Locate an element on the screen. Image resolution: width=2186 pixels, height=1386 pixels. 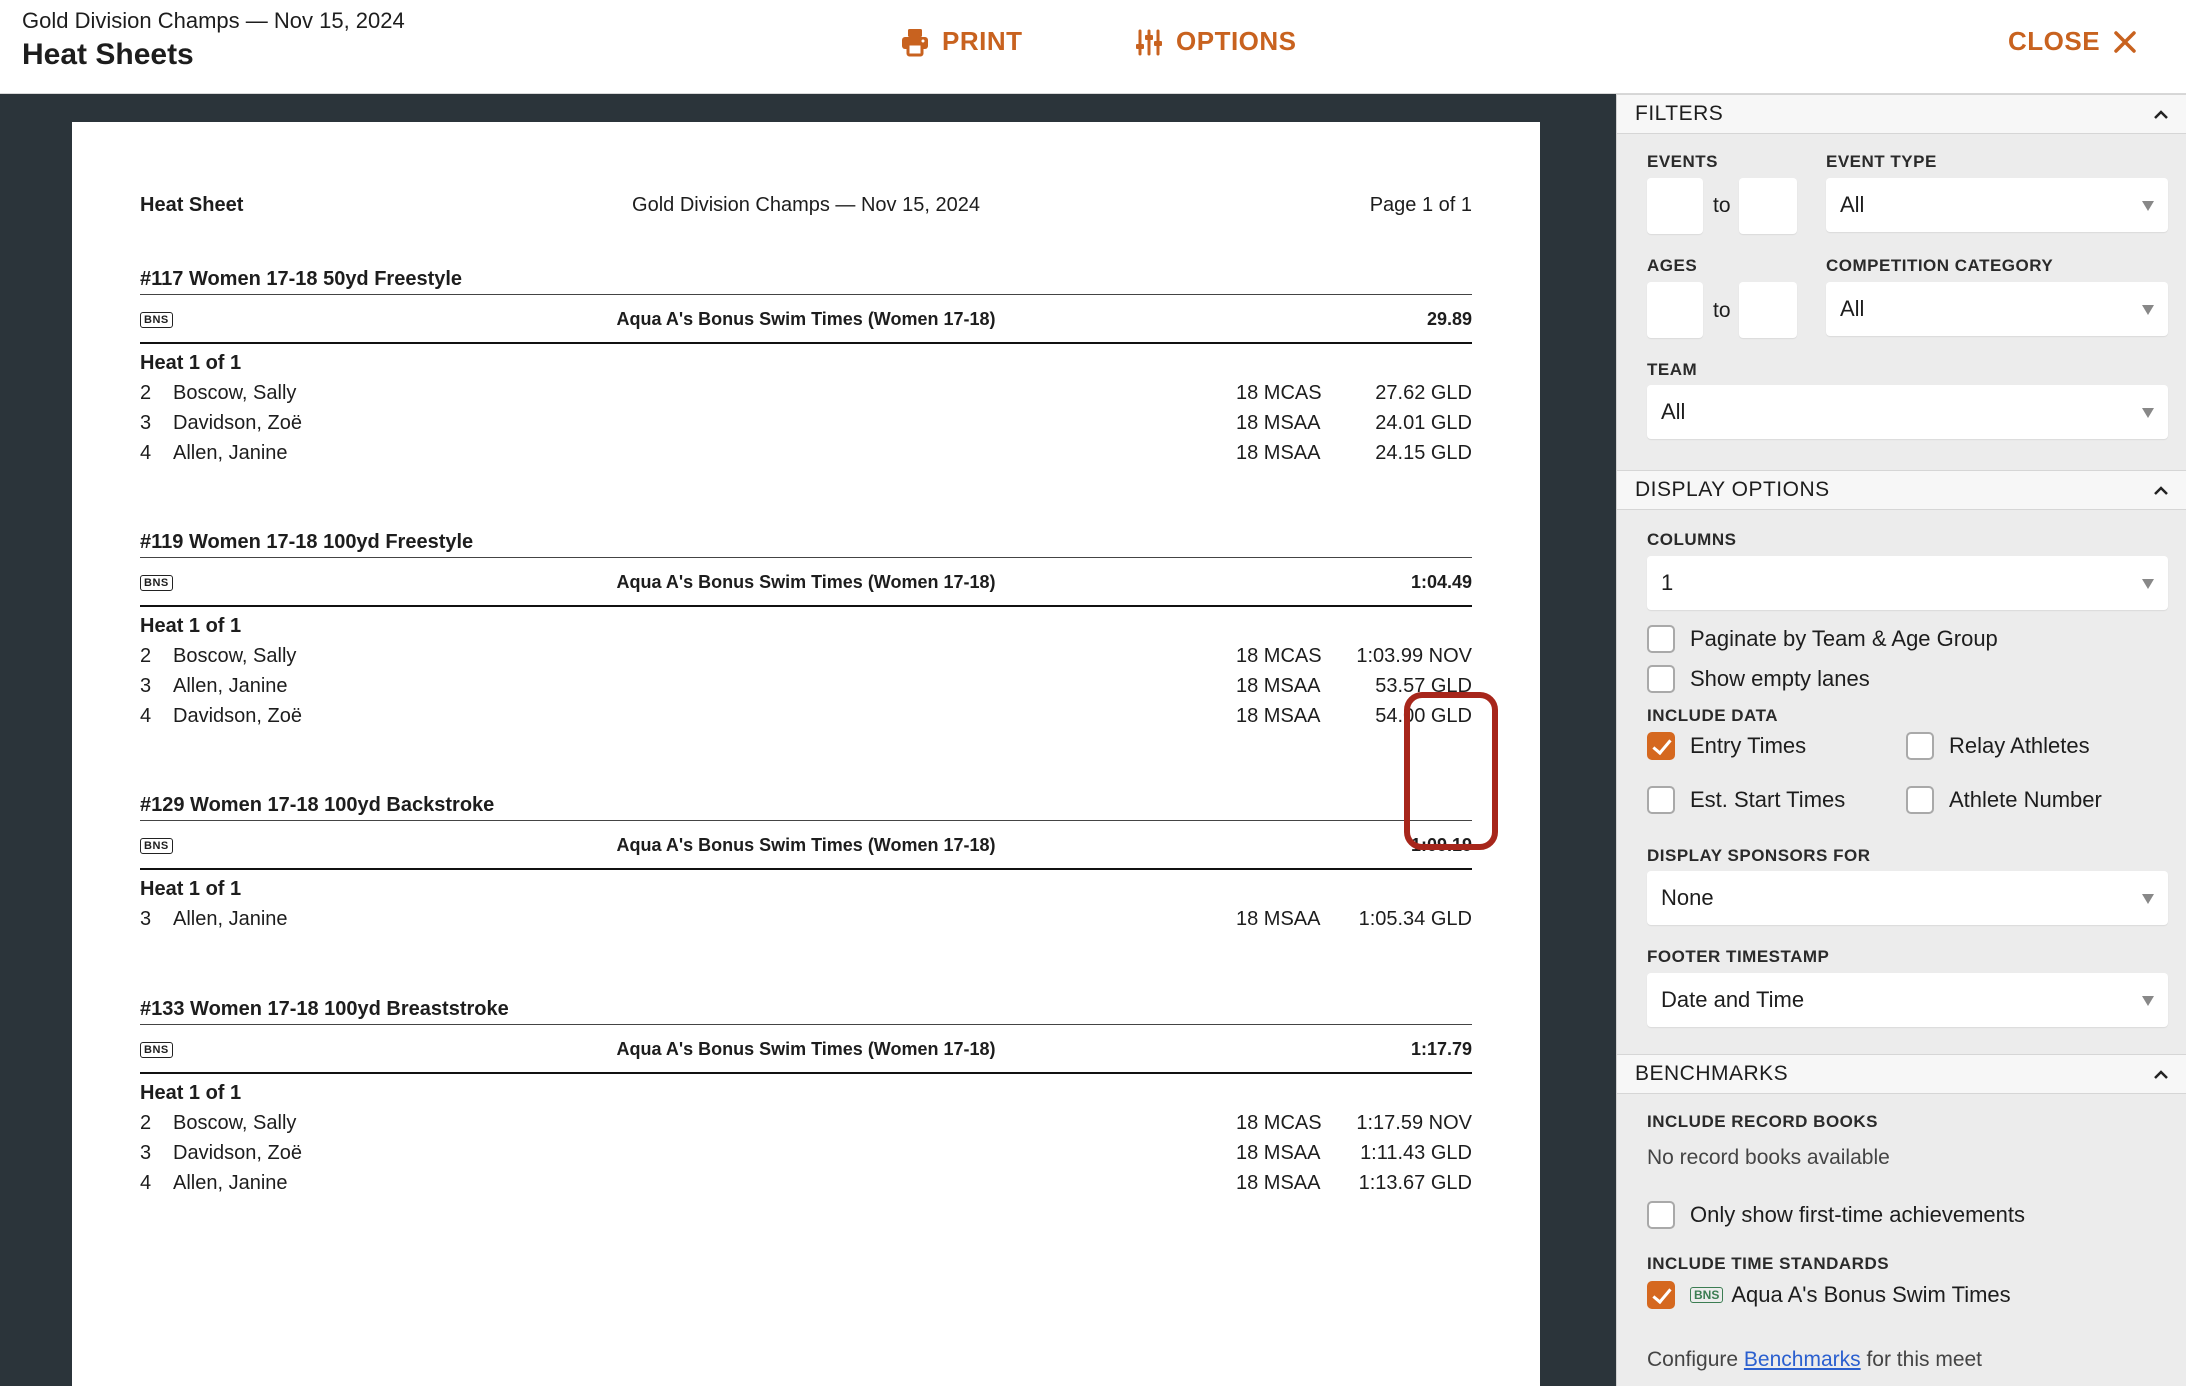
time-standard-checkbox: BNS Aqua A's Bonus Swim Times is located at coordinates (1829, 1295).